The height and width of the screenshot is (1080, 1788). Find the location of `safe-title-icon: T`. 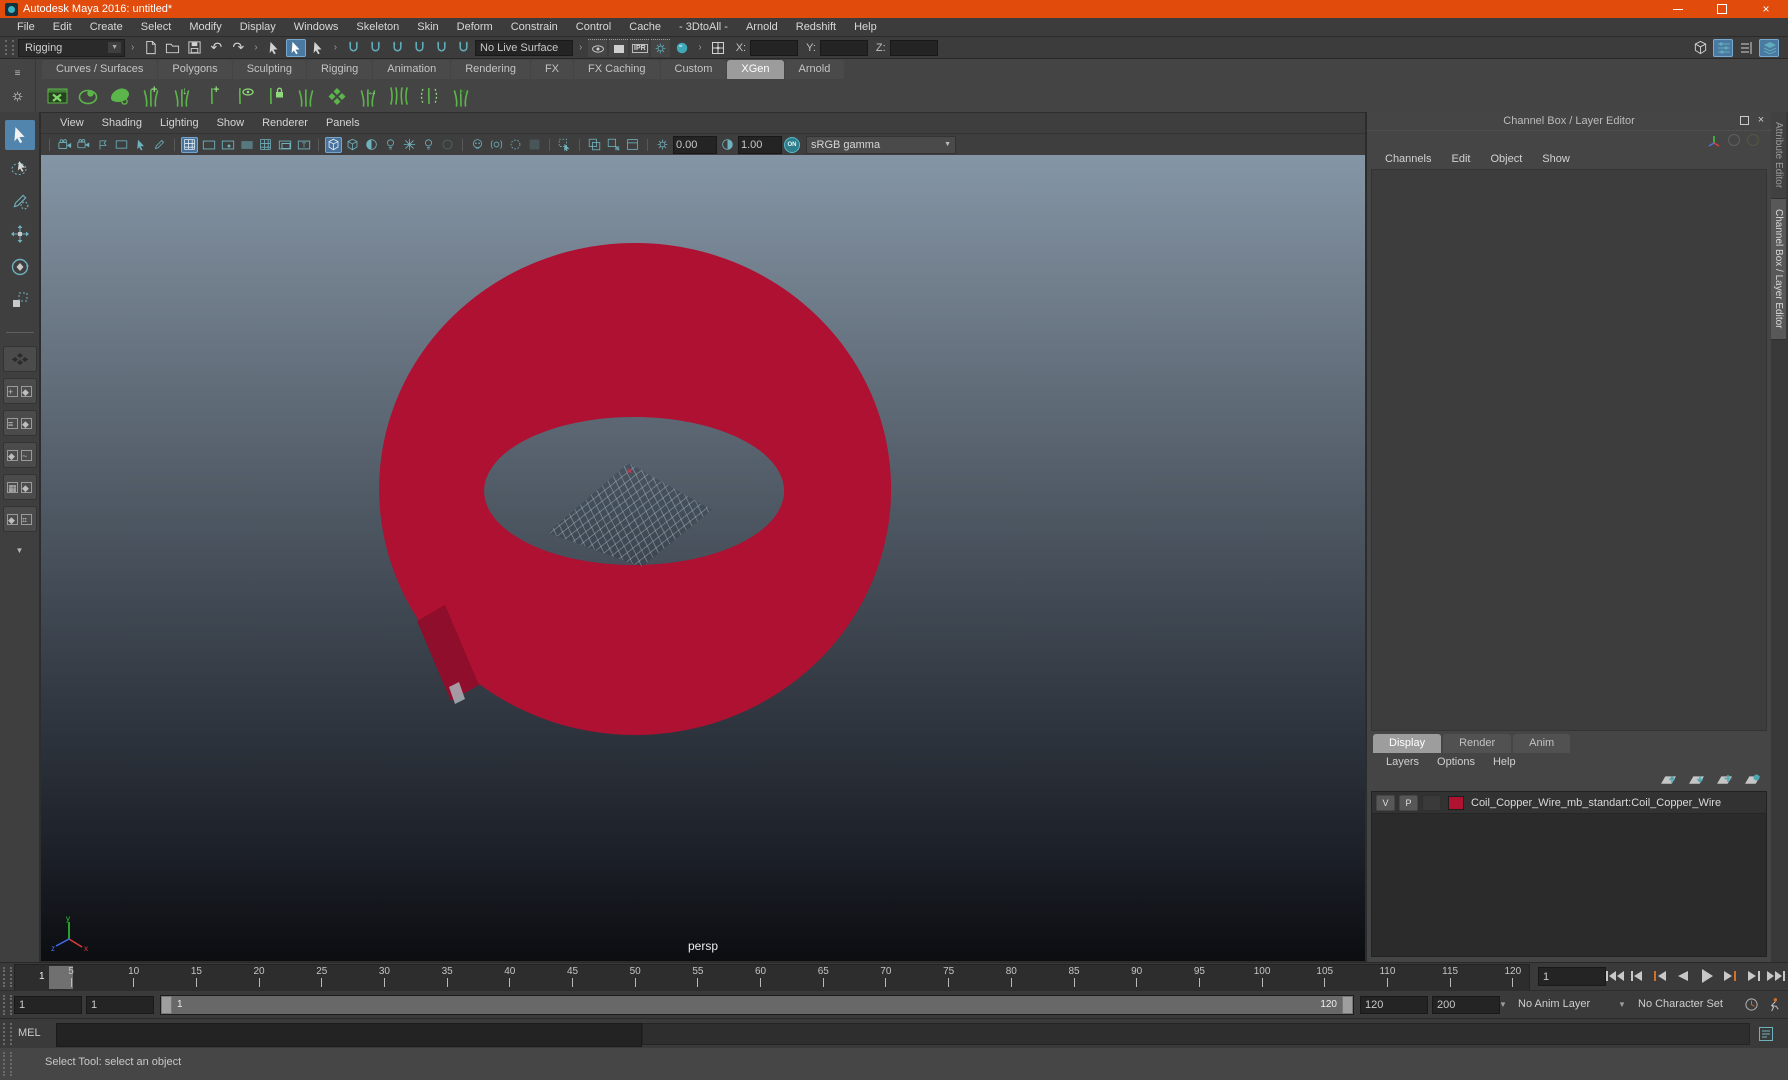

safe-title-icon: T is located at coordinates (303, 145).